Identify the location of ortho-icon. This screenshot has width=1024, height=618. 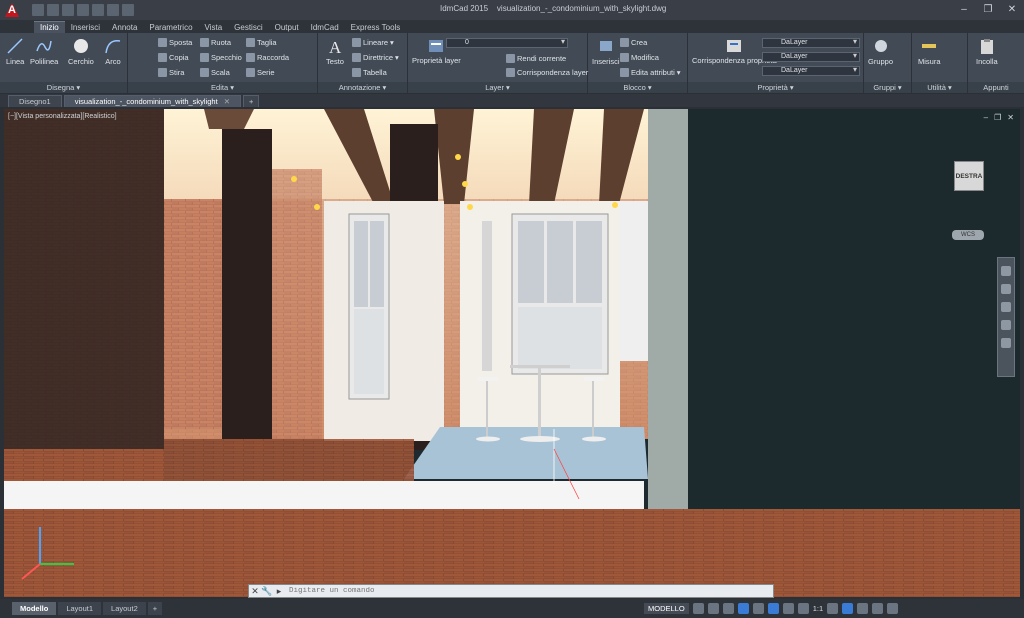
(728, 608).